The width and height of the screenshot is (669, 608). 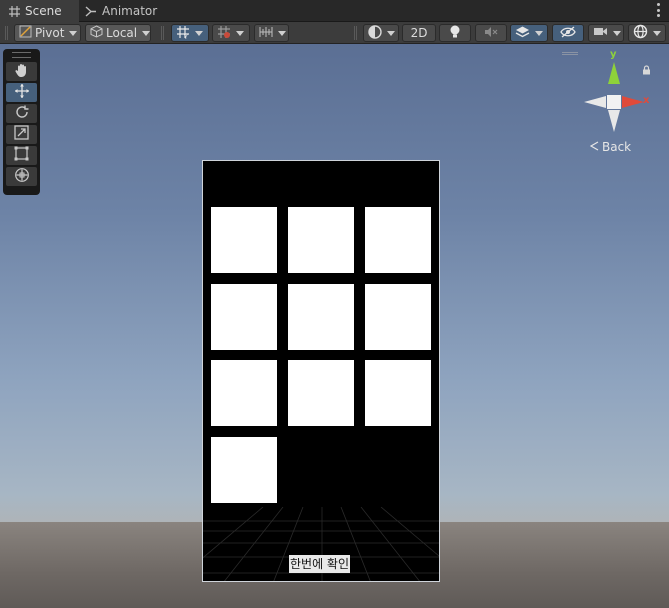 I want to click on scene-camera-dropdown, so click(x=606, y=33).